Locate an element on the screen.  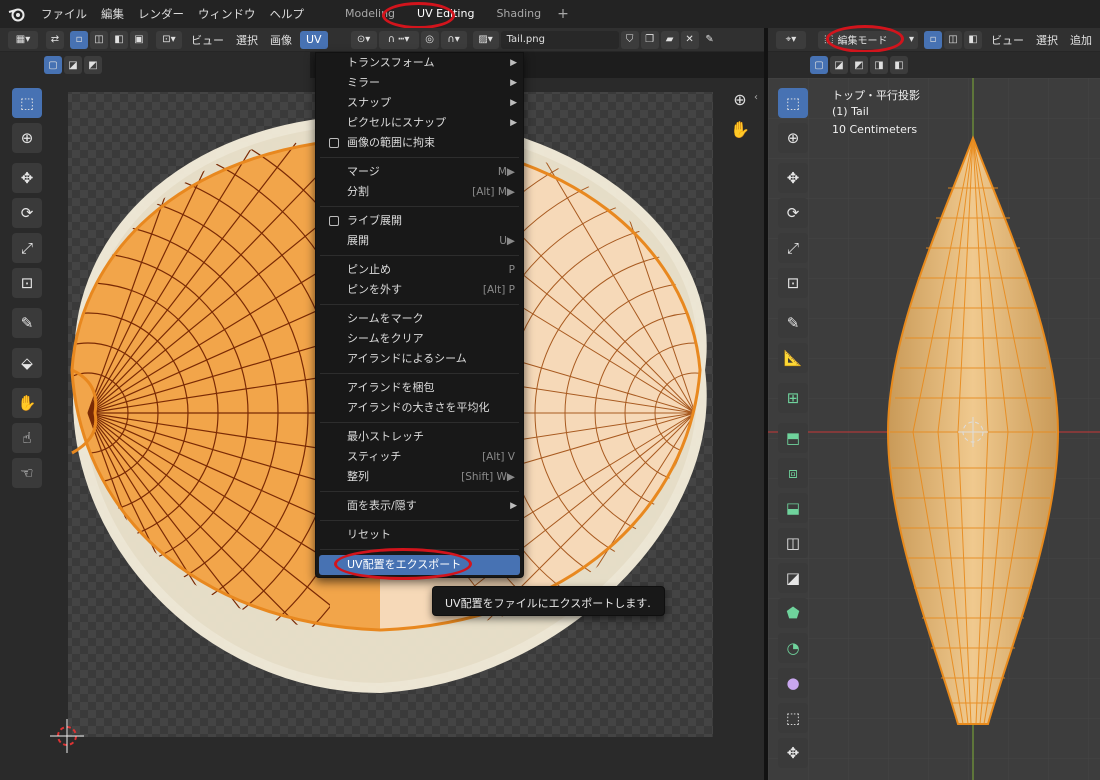
uv-menu-image: 画像 is located at coordinates (281, 40).